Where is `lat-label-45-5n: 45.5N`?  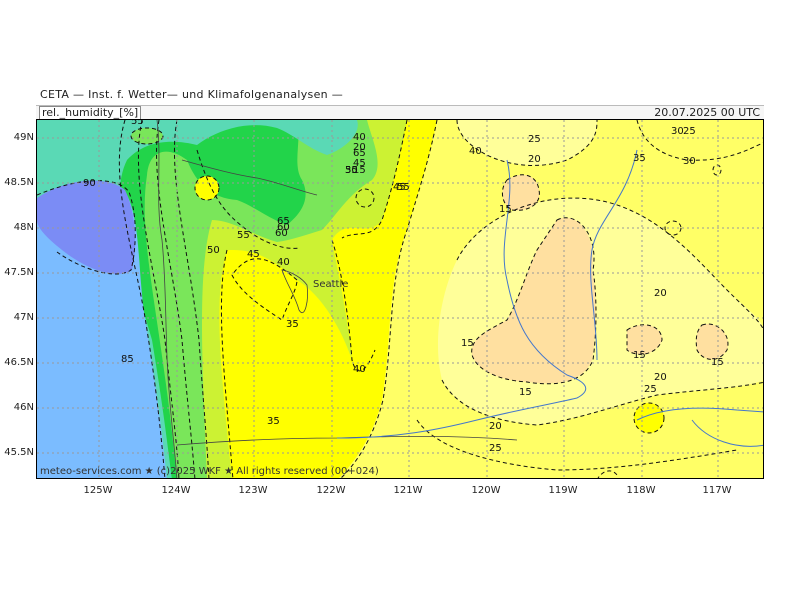
lat-label-45-5n: 45.5N is located at coordinates (19, 452).